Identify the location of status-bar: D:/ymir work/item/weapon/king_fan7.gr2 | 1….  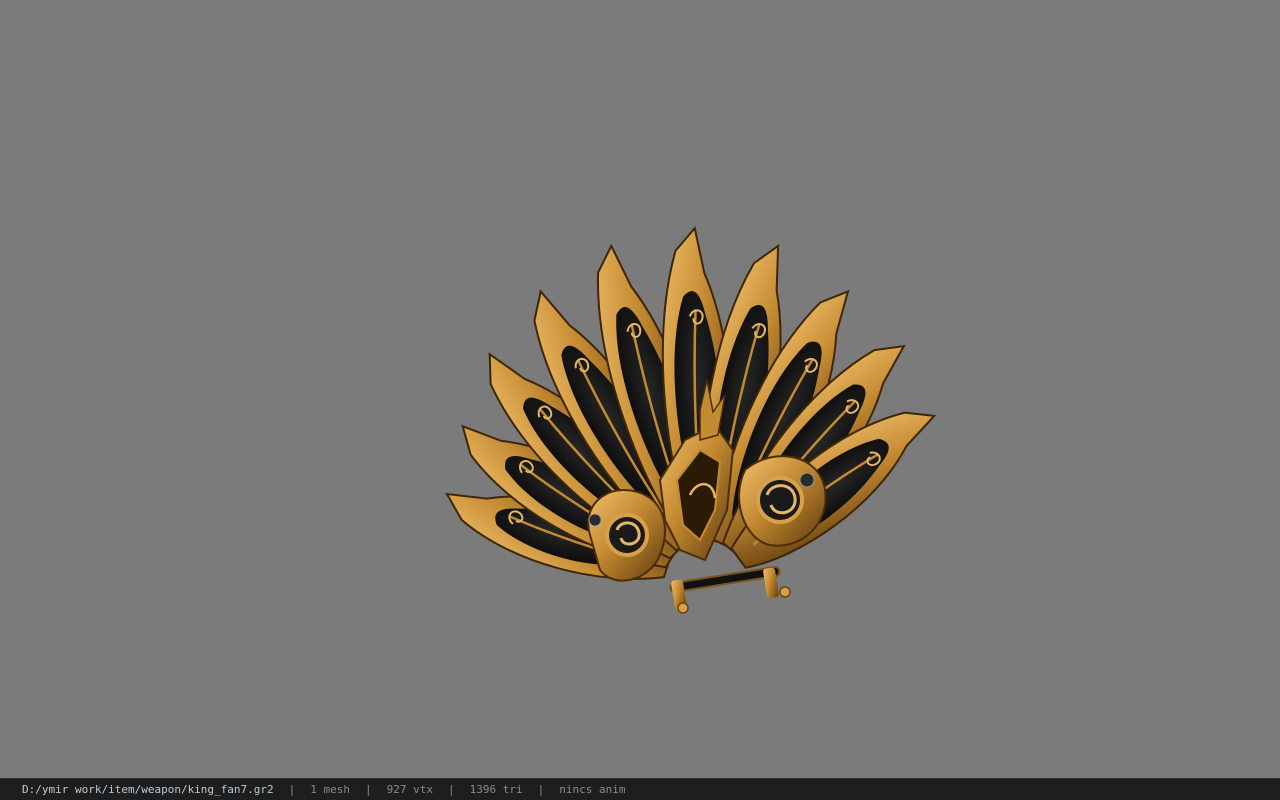
(640, 789).